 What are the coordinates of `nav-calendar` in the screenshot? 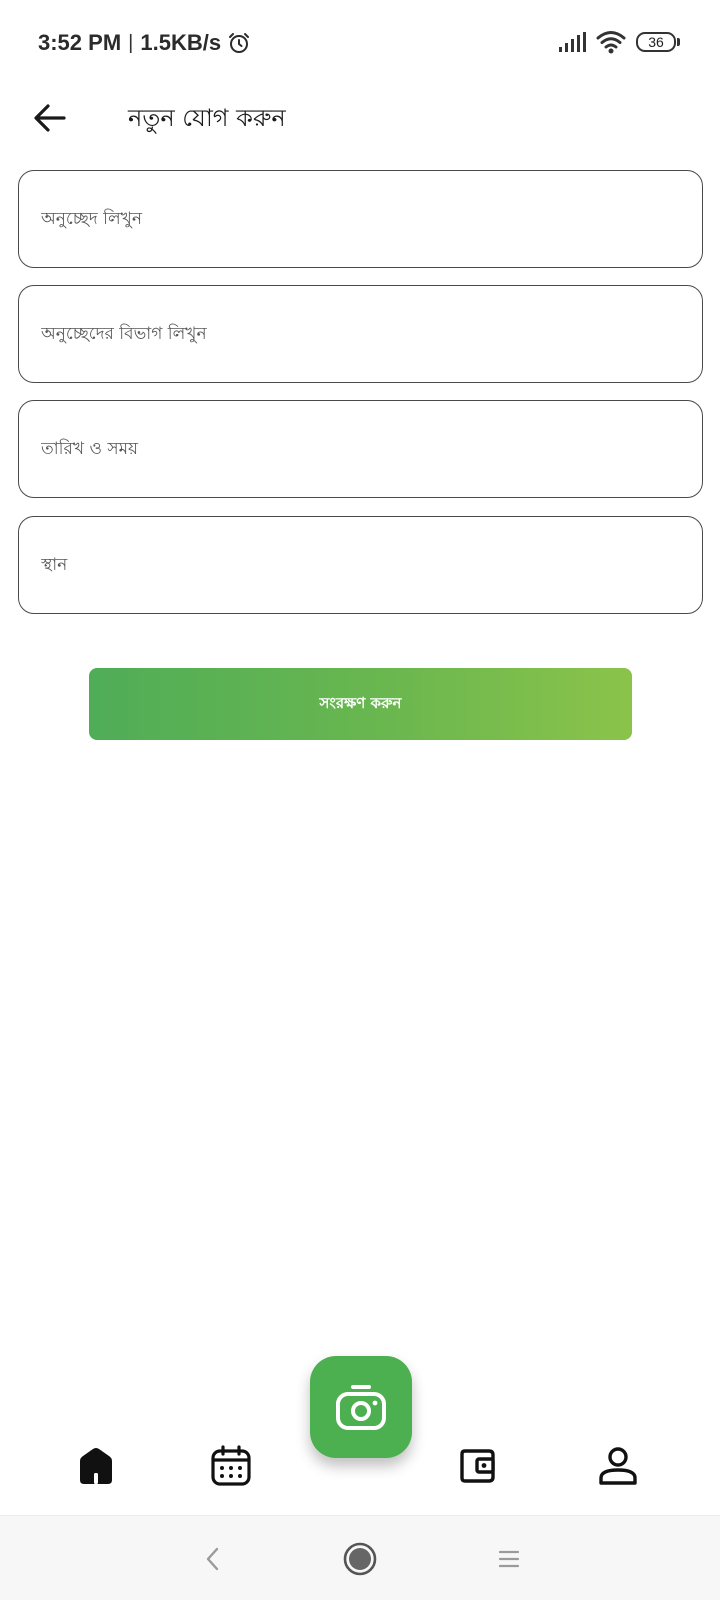 It's located at (231, 1466).